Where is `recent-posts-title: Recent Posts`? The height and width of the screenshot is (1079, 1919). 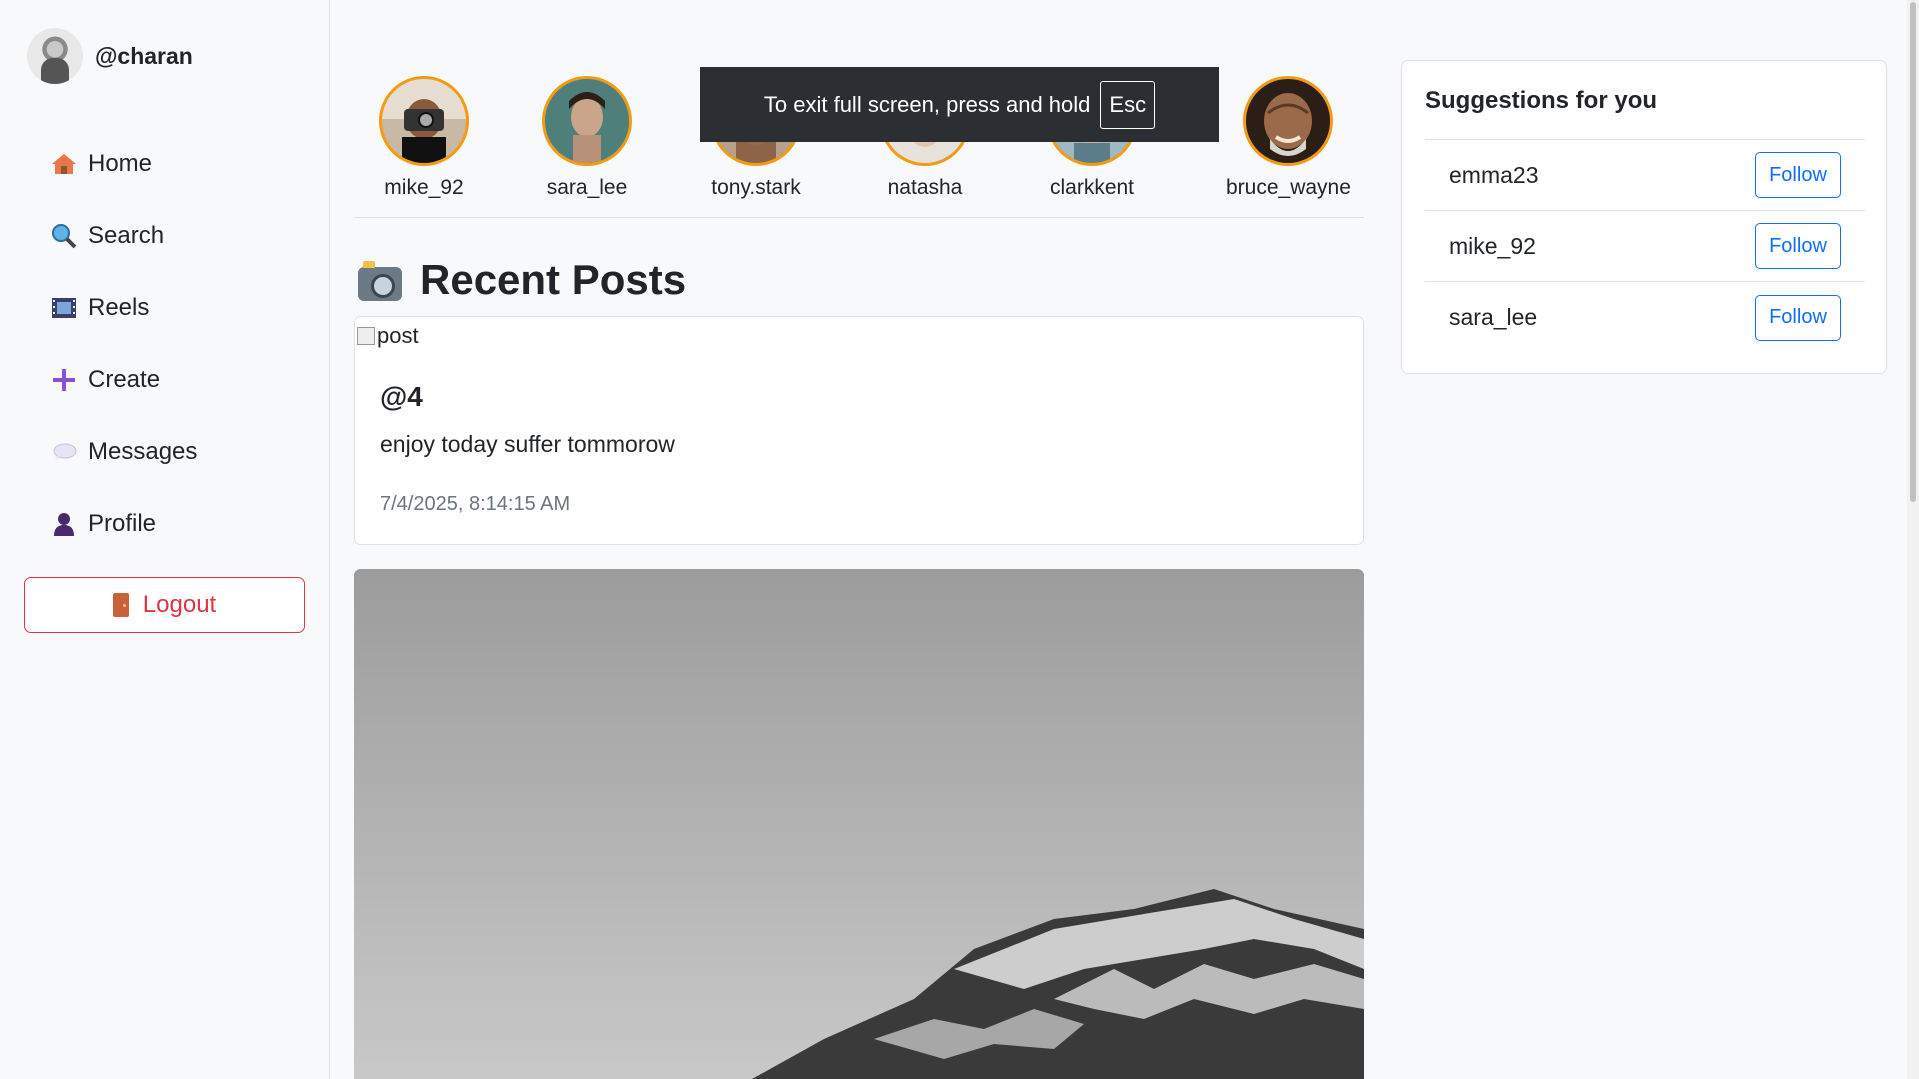
recent-posts-title: Recent Posts is located at coordinates (553, 279).